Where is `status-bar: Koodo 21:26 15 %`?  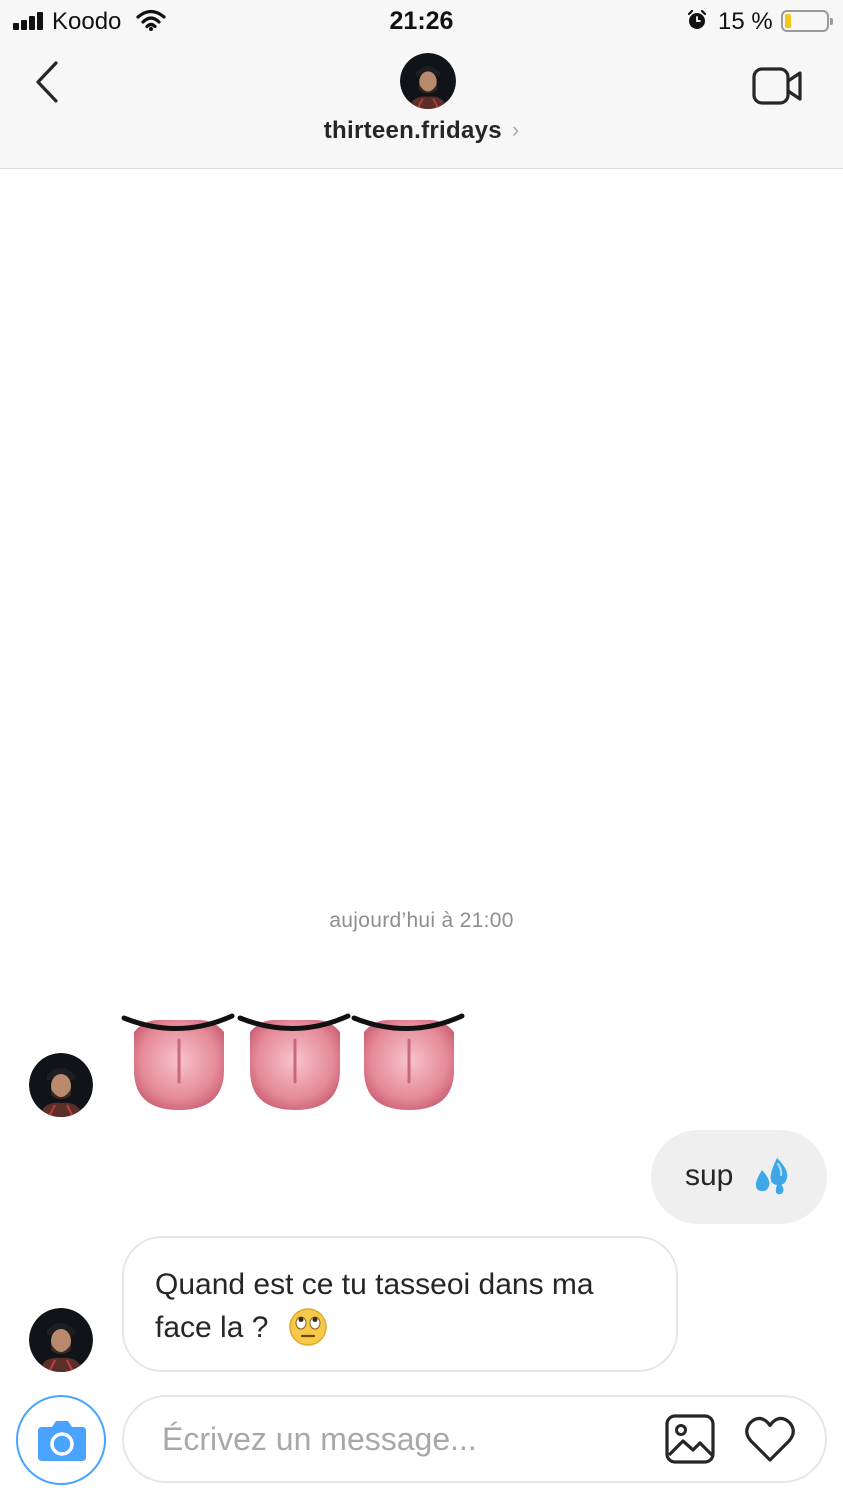 status-bar: Koodo 21:26 15 % is located at coordinates (421, 22).